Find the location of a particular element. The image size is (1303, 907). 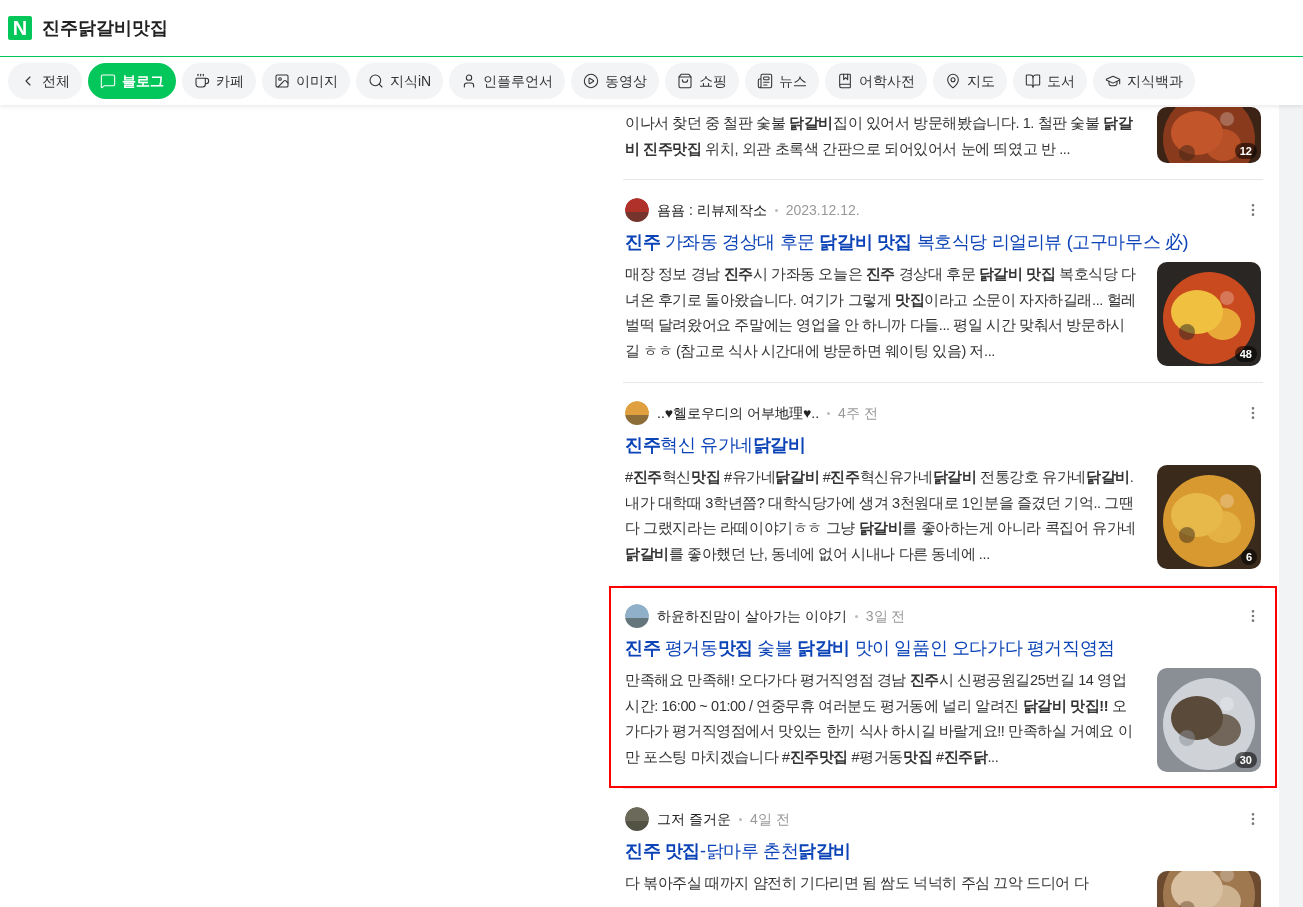

category-tab: 쇼핑 is located at coordinates (702, 81).